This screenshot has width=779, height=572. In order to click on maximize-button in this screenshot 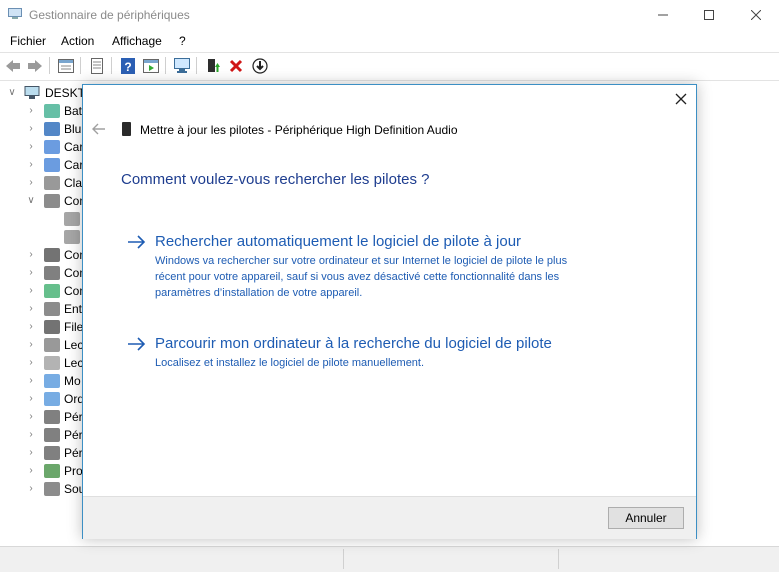, I will do `click(709, 15)`.